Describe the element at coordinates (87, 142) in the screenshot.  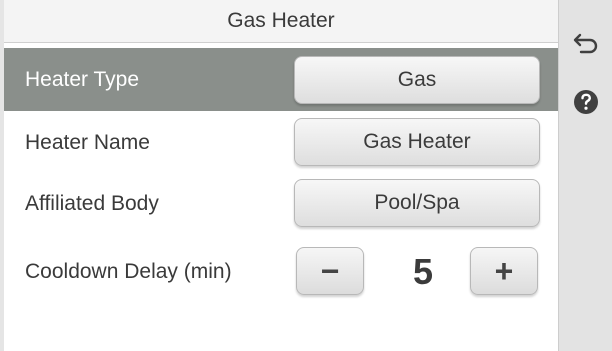
I see `heater-name-label: Heater Name` at that location.